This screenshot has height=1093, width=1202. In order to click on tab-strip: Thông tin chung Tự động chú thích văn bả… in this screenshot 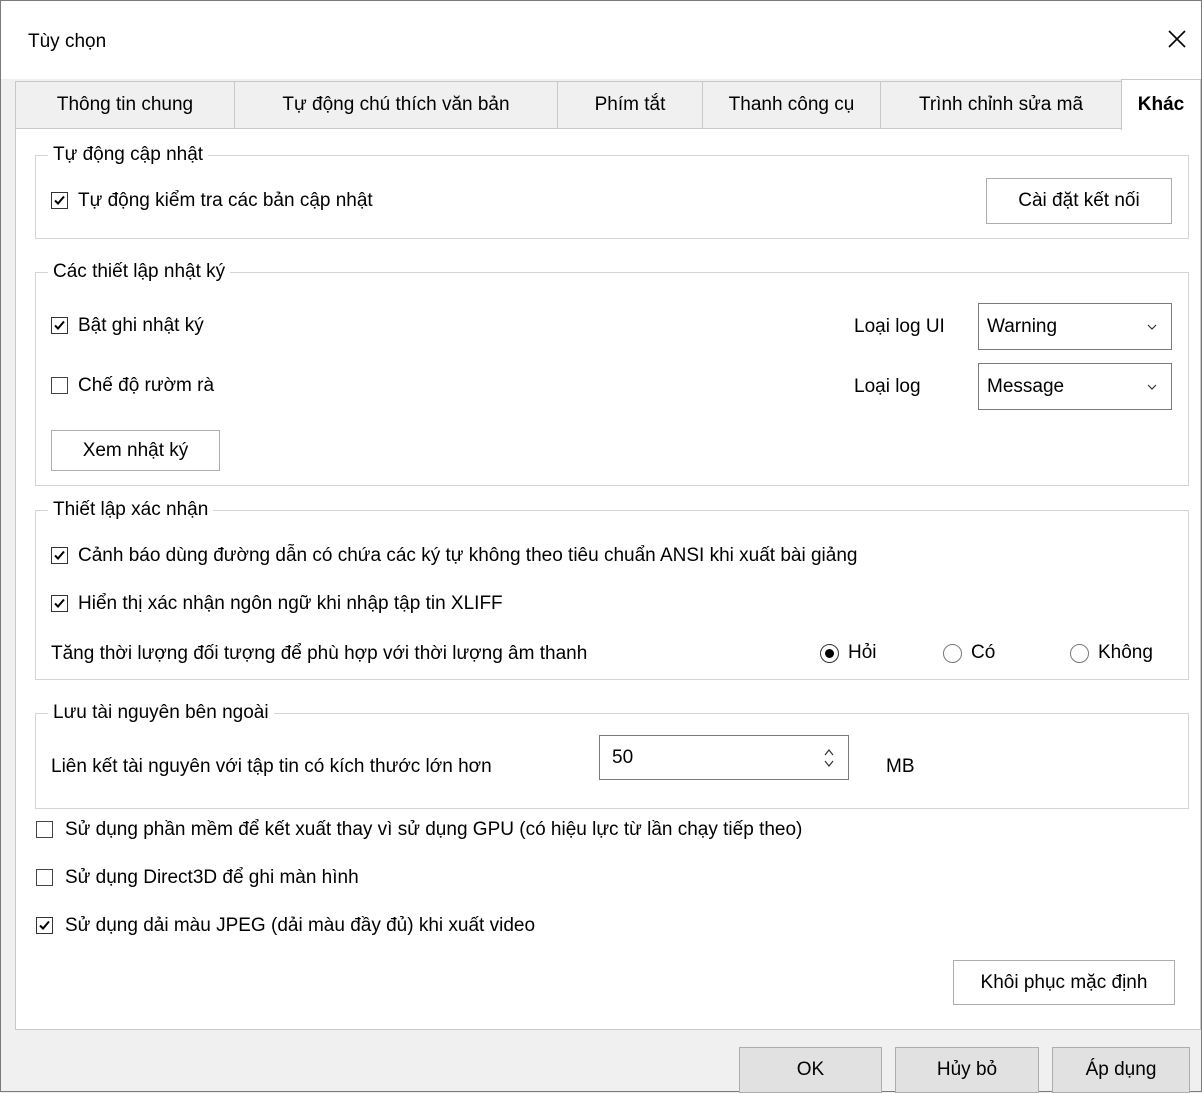, I will do `click(608, 104)`.